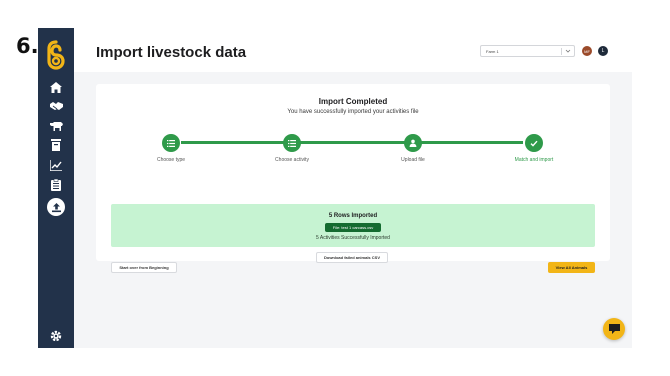 The height and width of the screenshot is (376, 670). Describe the element at coordinates (352, 142) in the screenshot. I see `stepper-track` at that location.